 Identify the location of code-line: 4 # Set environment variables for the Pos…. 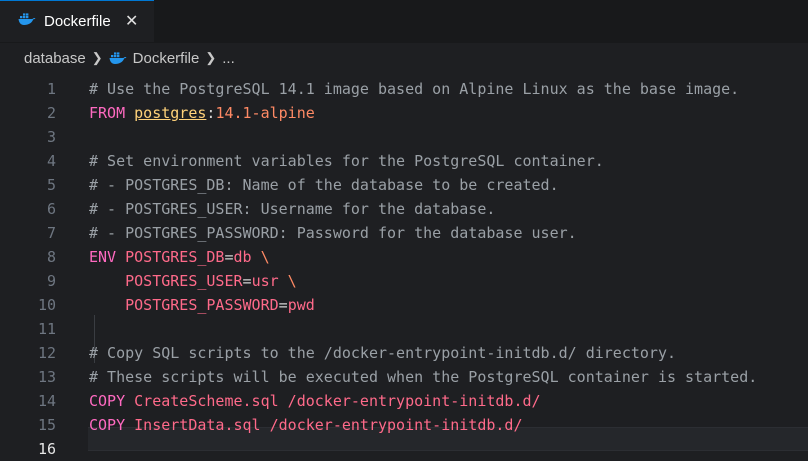
(404, 161).